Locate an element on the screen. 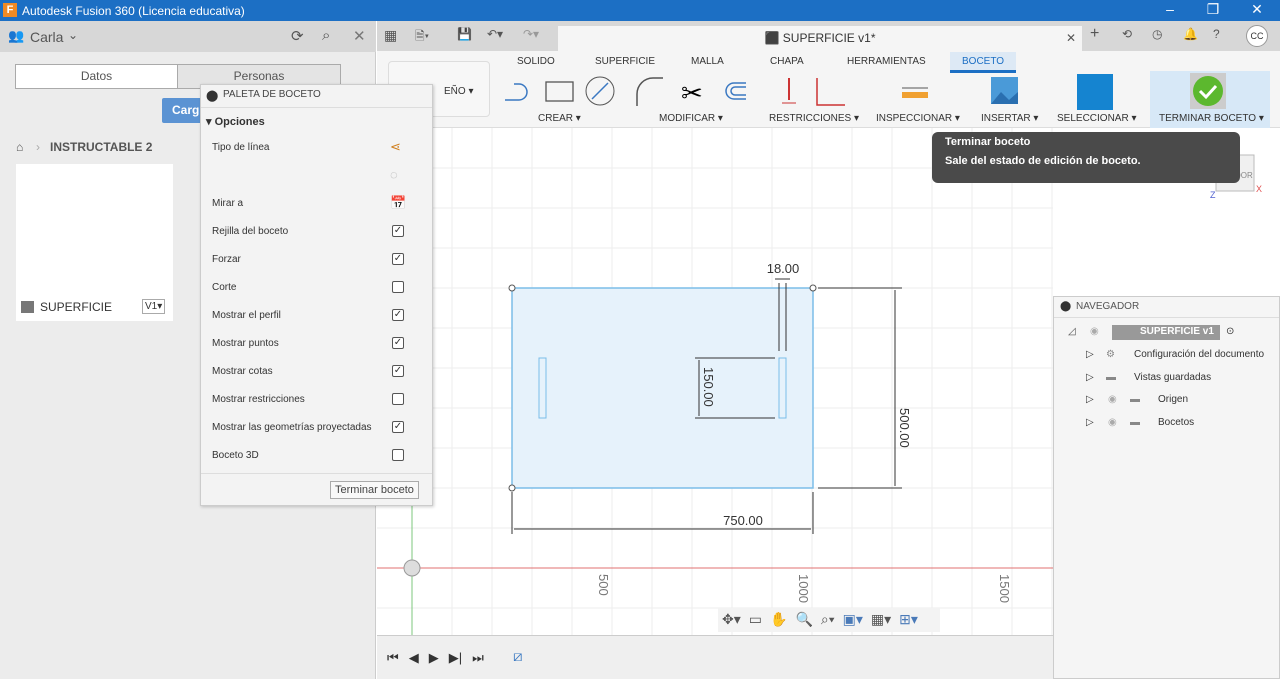 Image resolution: width=1280 pixels, height=679 pixels. look-at-icon: 📅 is located at coordinates (398, 203).